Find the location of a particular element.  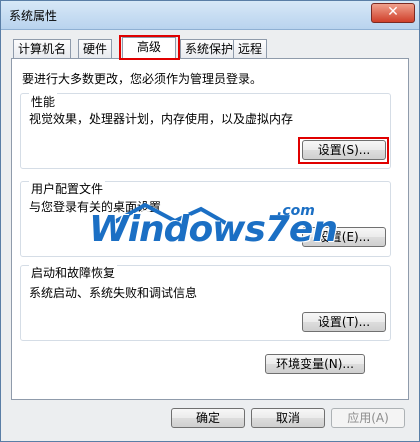

ok-button: 确定 is located at coordinates (208, 418).